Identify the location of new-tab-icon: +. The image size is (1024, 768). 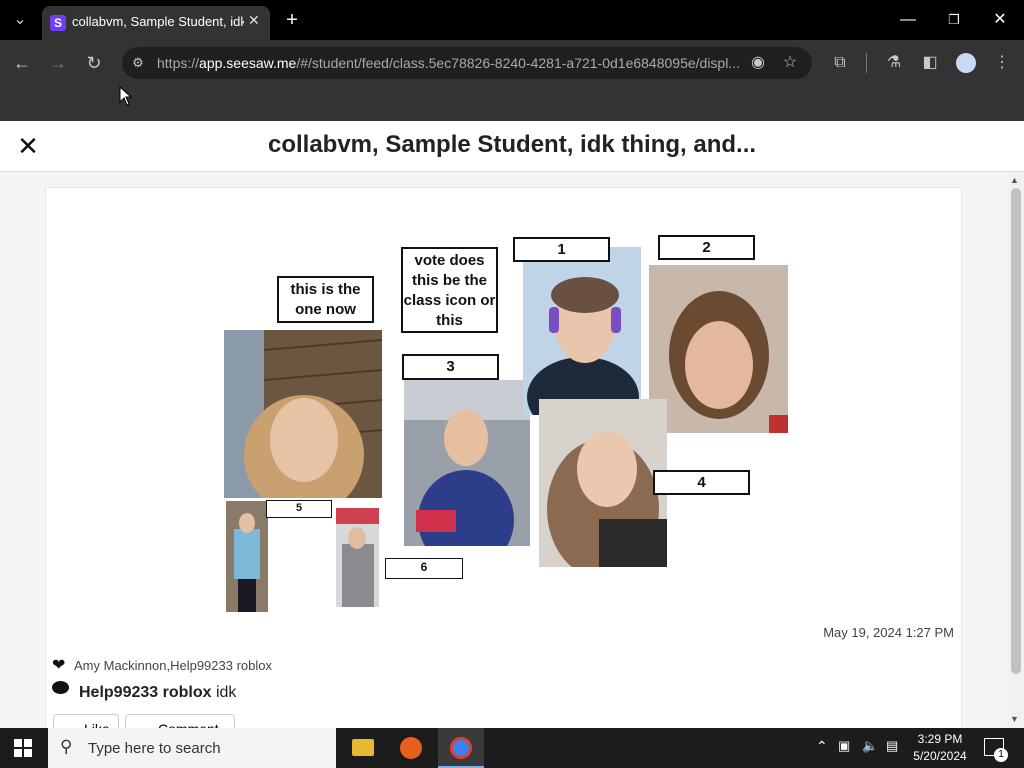
(292, 20).